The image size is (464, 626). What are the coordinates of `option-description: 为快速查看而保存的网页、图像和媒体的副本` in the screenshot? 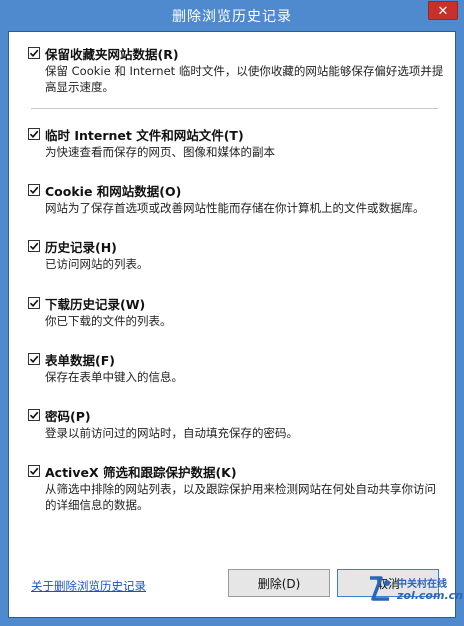 It's located at (160, 152).